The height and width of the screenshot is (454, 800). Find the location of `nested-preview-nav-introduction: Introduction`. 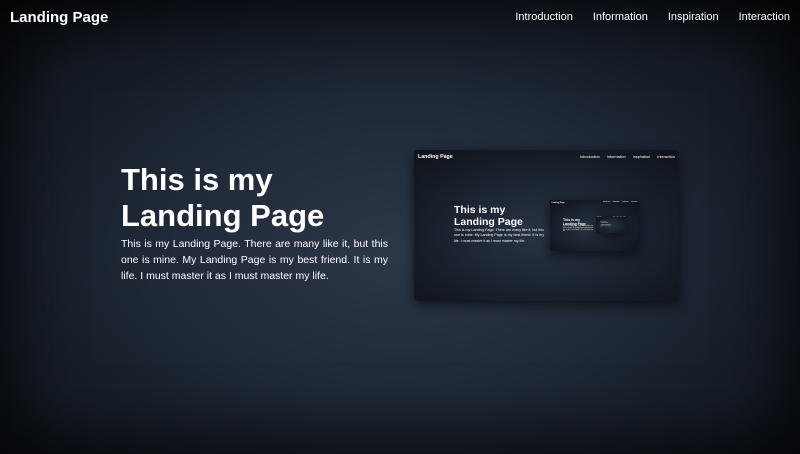

nested-preview-nav-introduction: Introduction is located at coordinates (606, 202).